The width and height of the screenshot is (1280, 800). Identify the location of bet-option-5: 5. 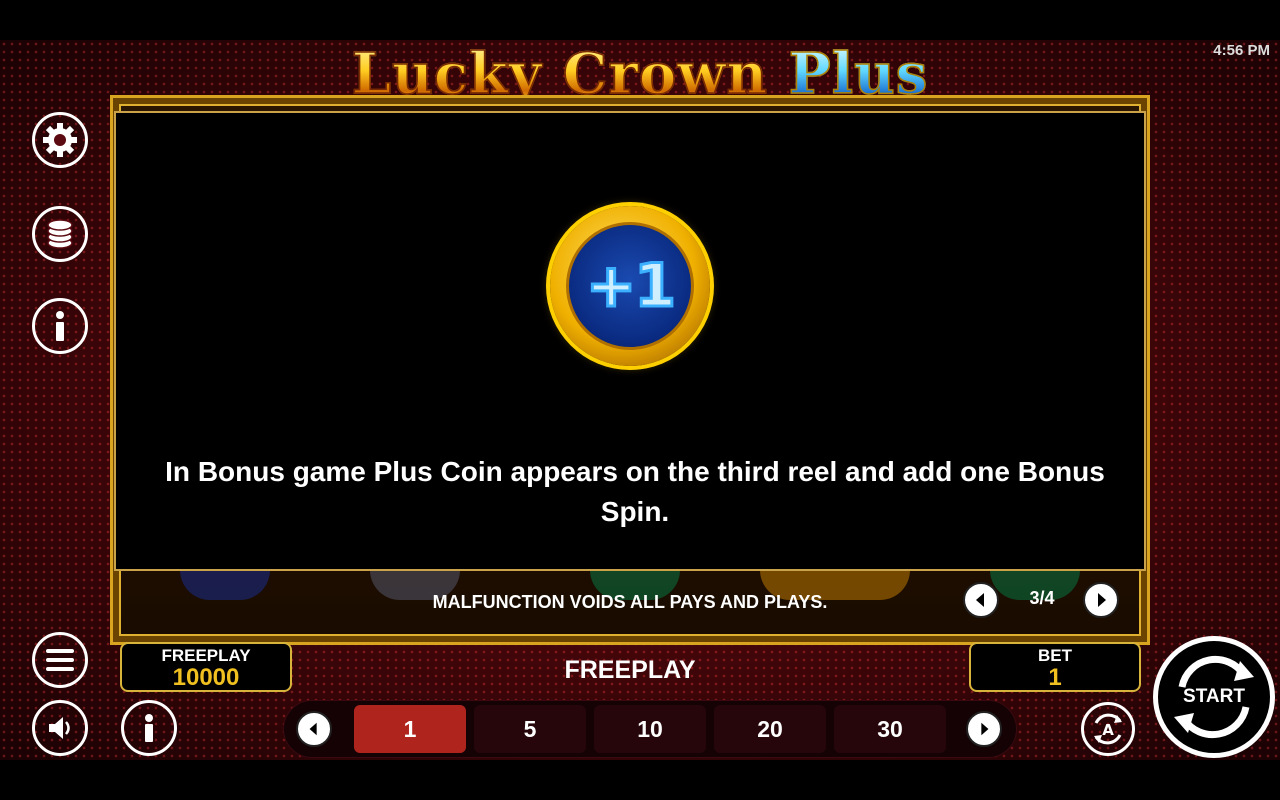
(530, 729).